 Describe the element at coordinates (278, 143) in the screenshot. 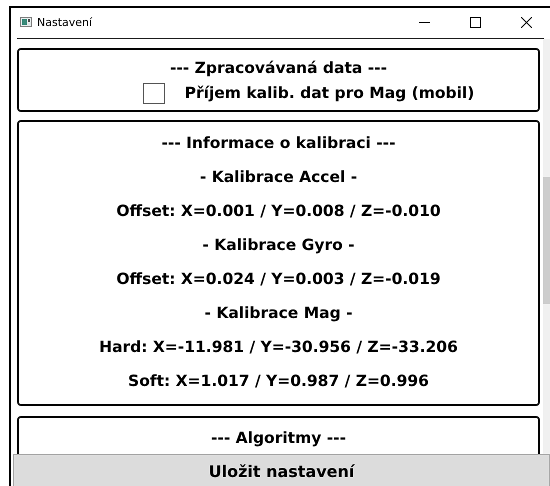

I see `calibration-text: --- Informace o kalibraci ---` at that location.